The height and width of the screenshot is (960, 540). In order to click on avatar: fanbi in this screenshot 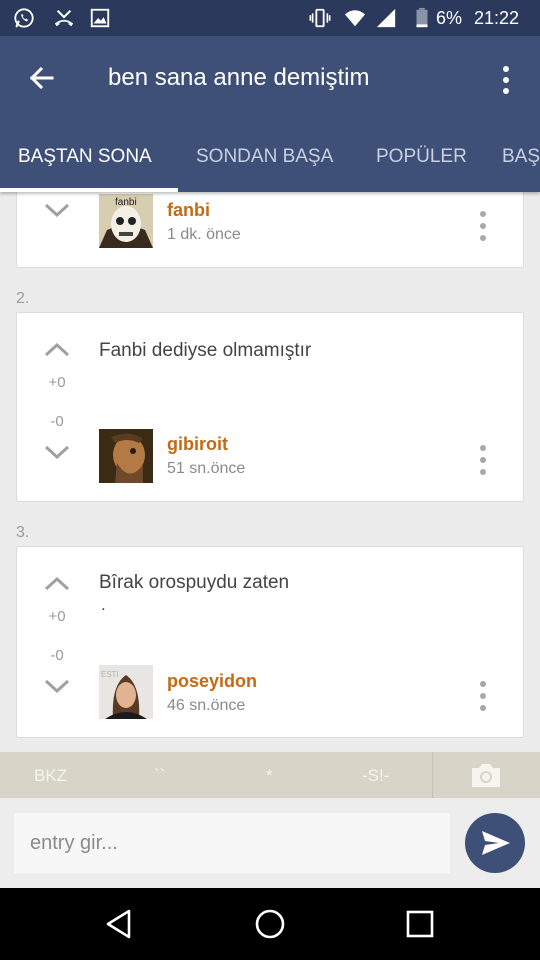, I will do `click(126, 221)`.